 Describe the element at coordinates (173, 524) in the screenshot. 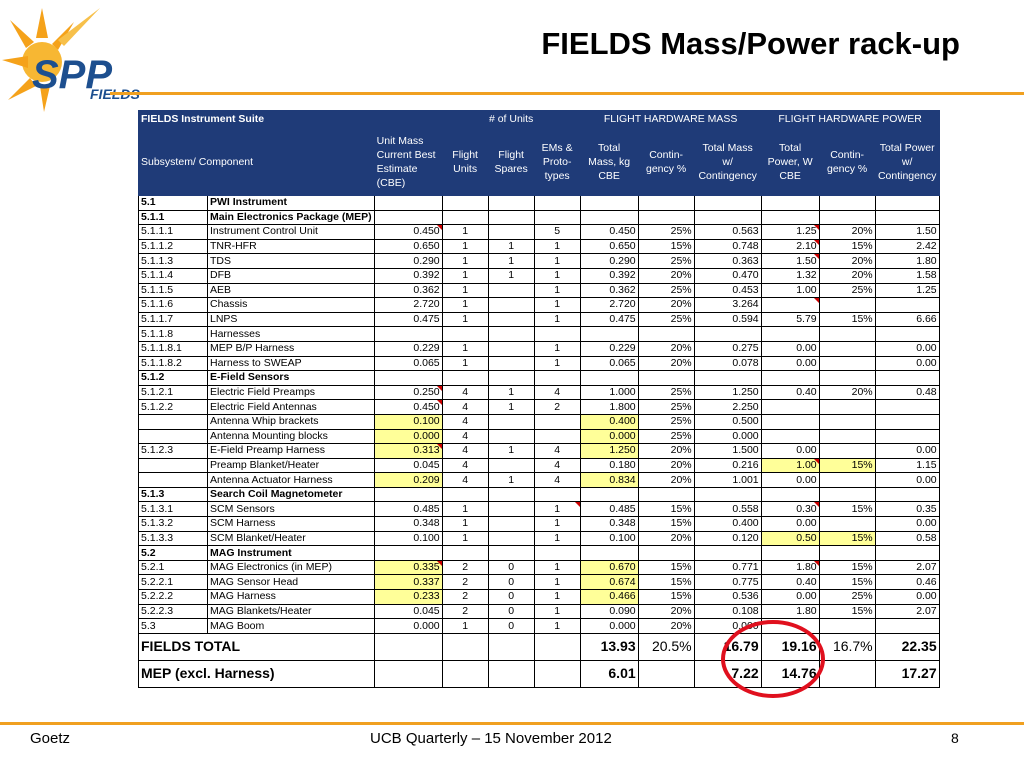

I see `cell-id: 5.1.3.2` at that location.